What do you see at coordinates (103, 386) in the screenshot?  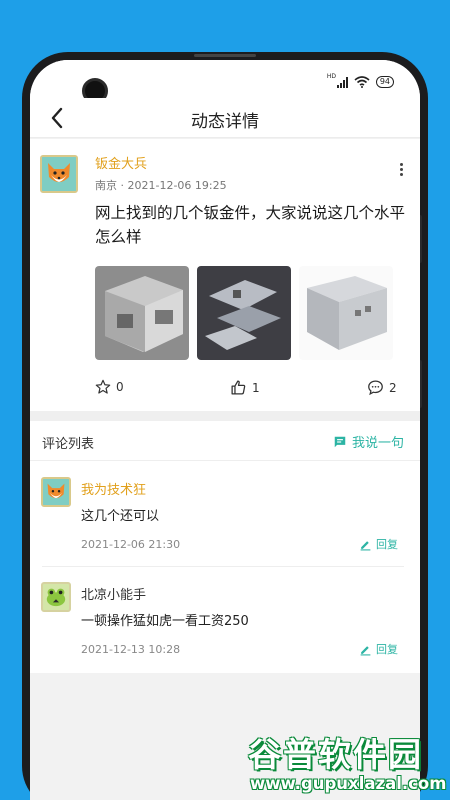 I see `star-icon` at bounding box center [103, 386].